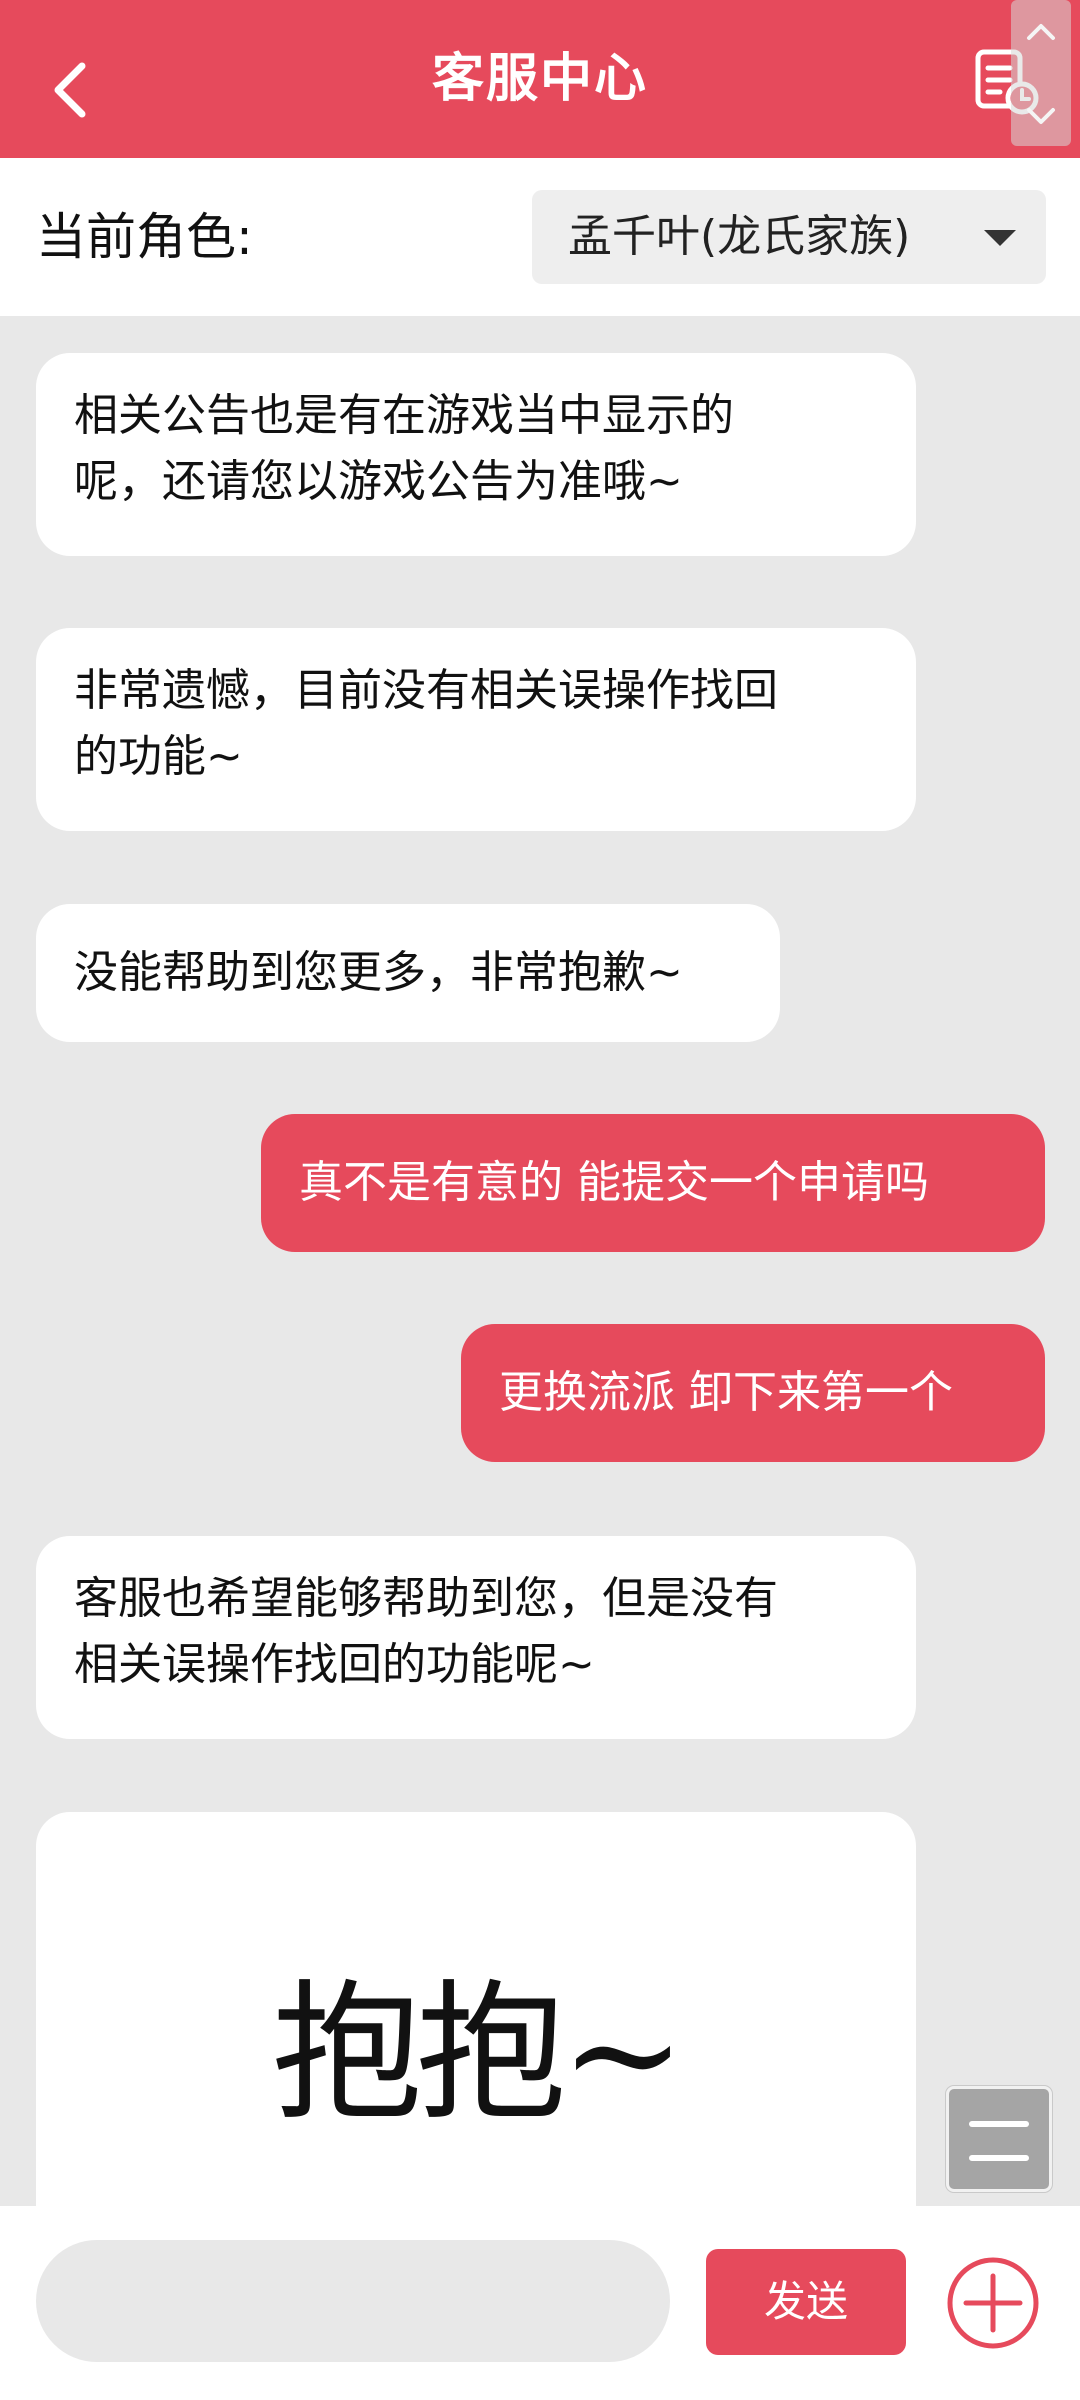 The height and width of the screenshot is (2400, 1080). Describe the element at coordinates (426, 690) in the screenshot. I see `message-line: 非常遗憾，目前没有相关误操作找回` at that location.